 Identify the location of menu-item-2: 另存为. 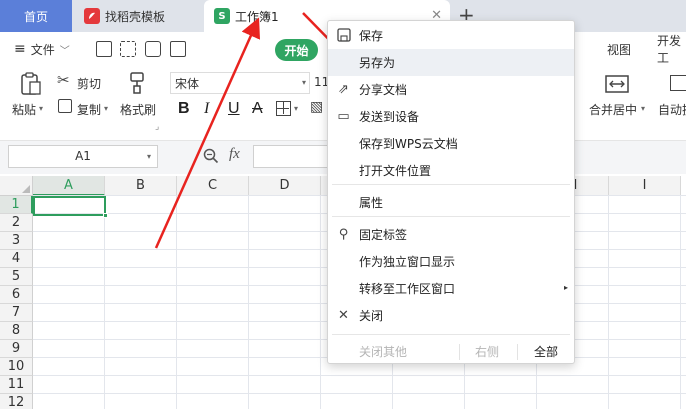
(451, 62).